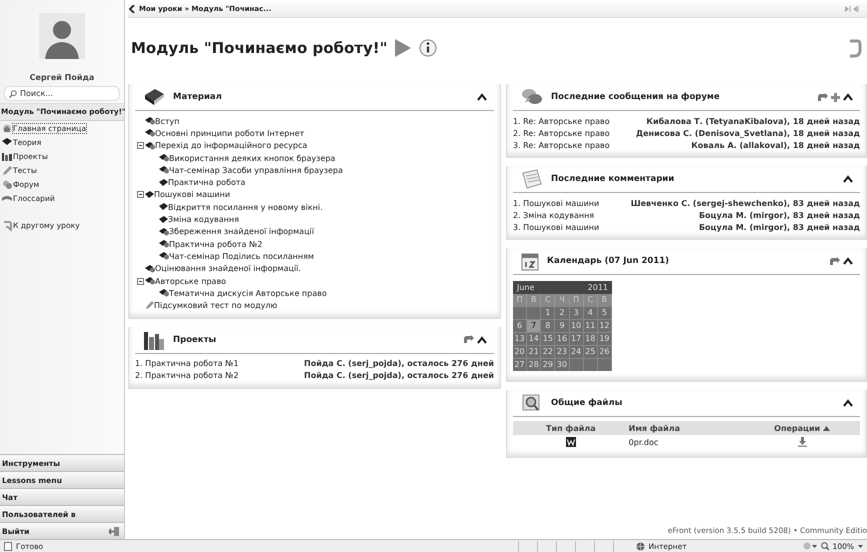  I want to click on sort-icon, so click(826, 428).